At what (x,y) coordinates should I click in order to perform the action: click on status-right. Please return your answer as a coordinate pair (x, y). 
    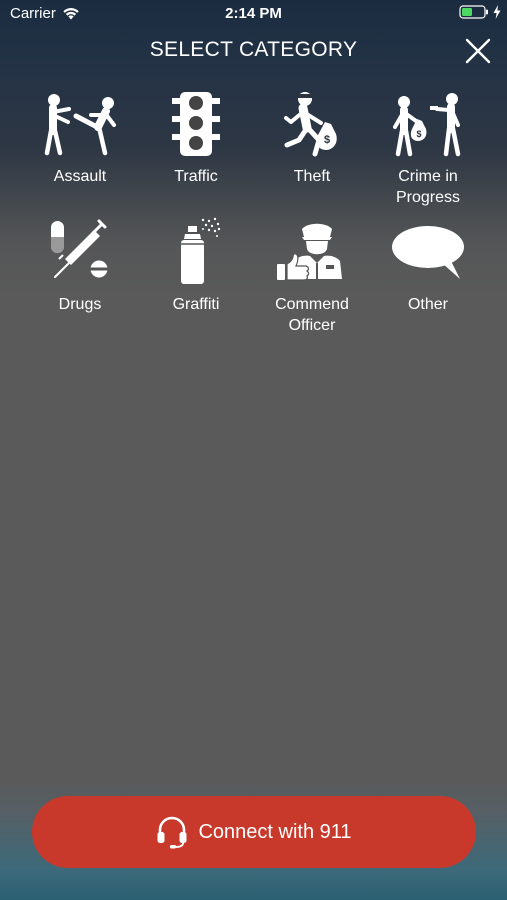
    Looking at the image, I should click on (480, 12).